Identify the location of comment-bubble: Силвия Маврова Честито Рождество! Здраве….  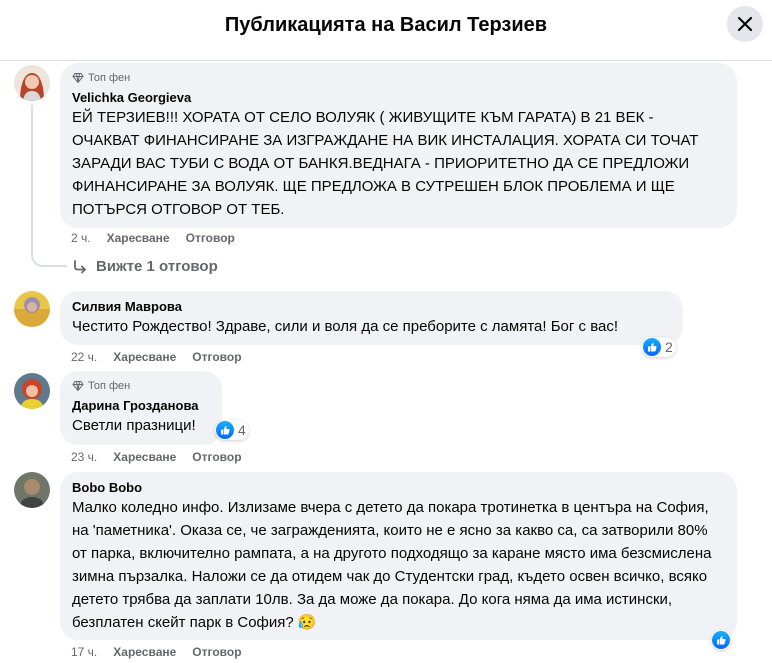
(371, 318).